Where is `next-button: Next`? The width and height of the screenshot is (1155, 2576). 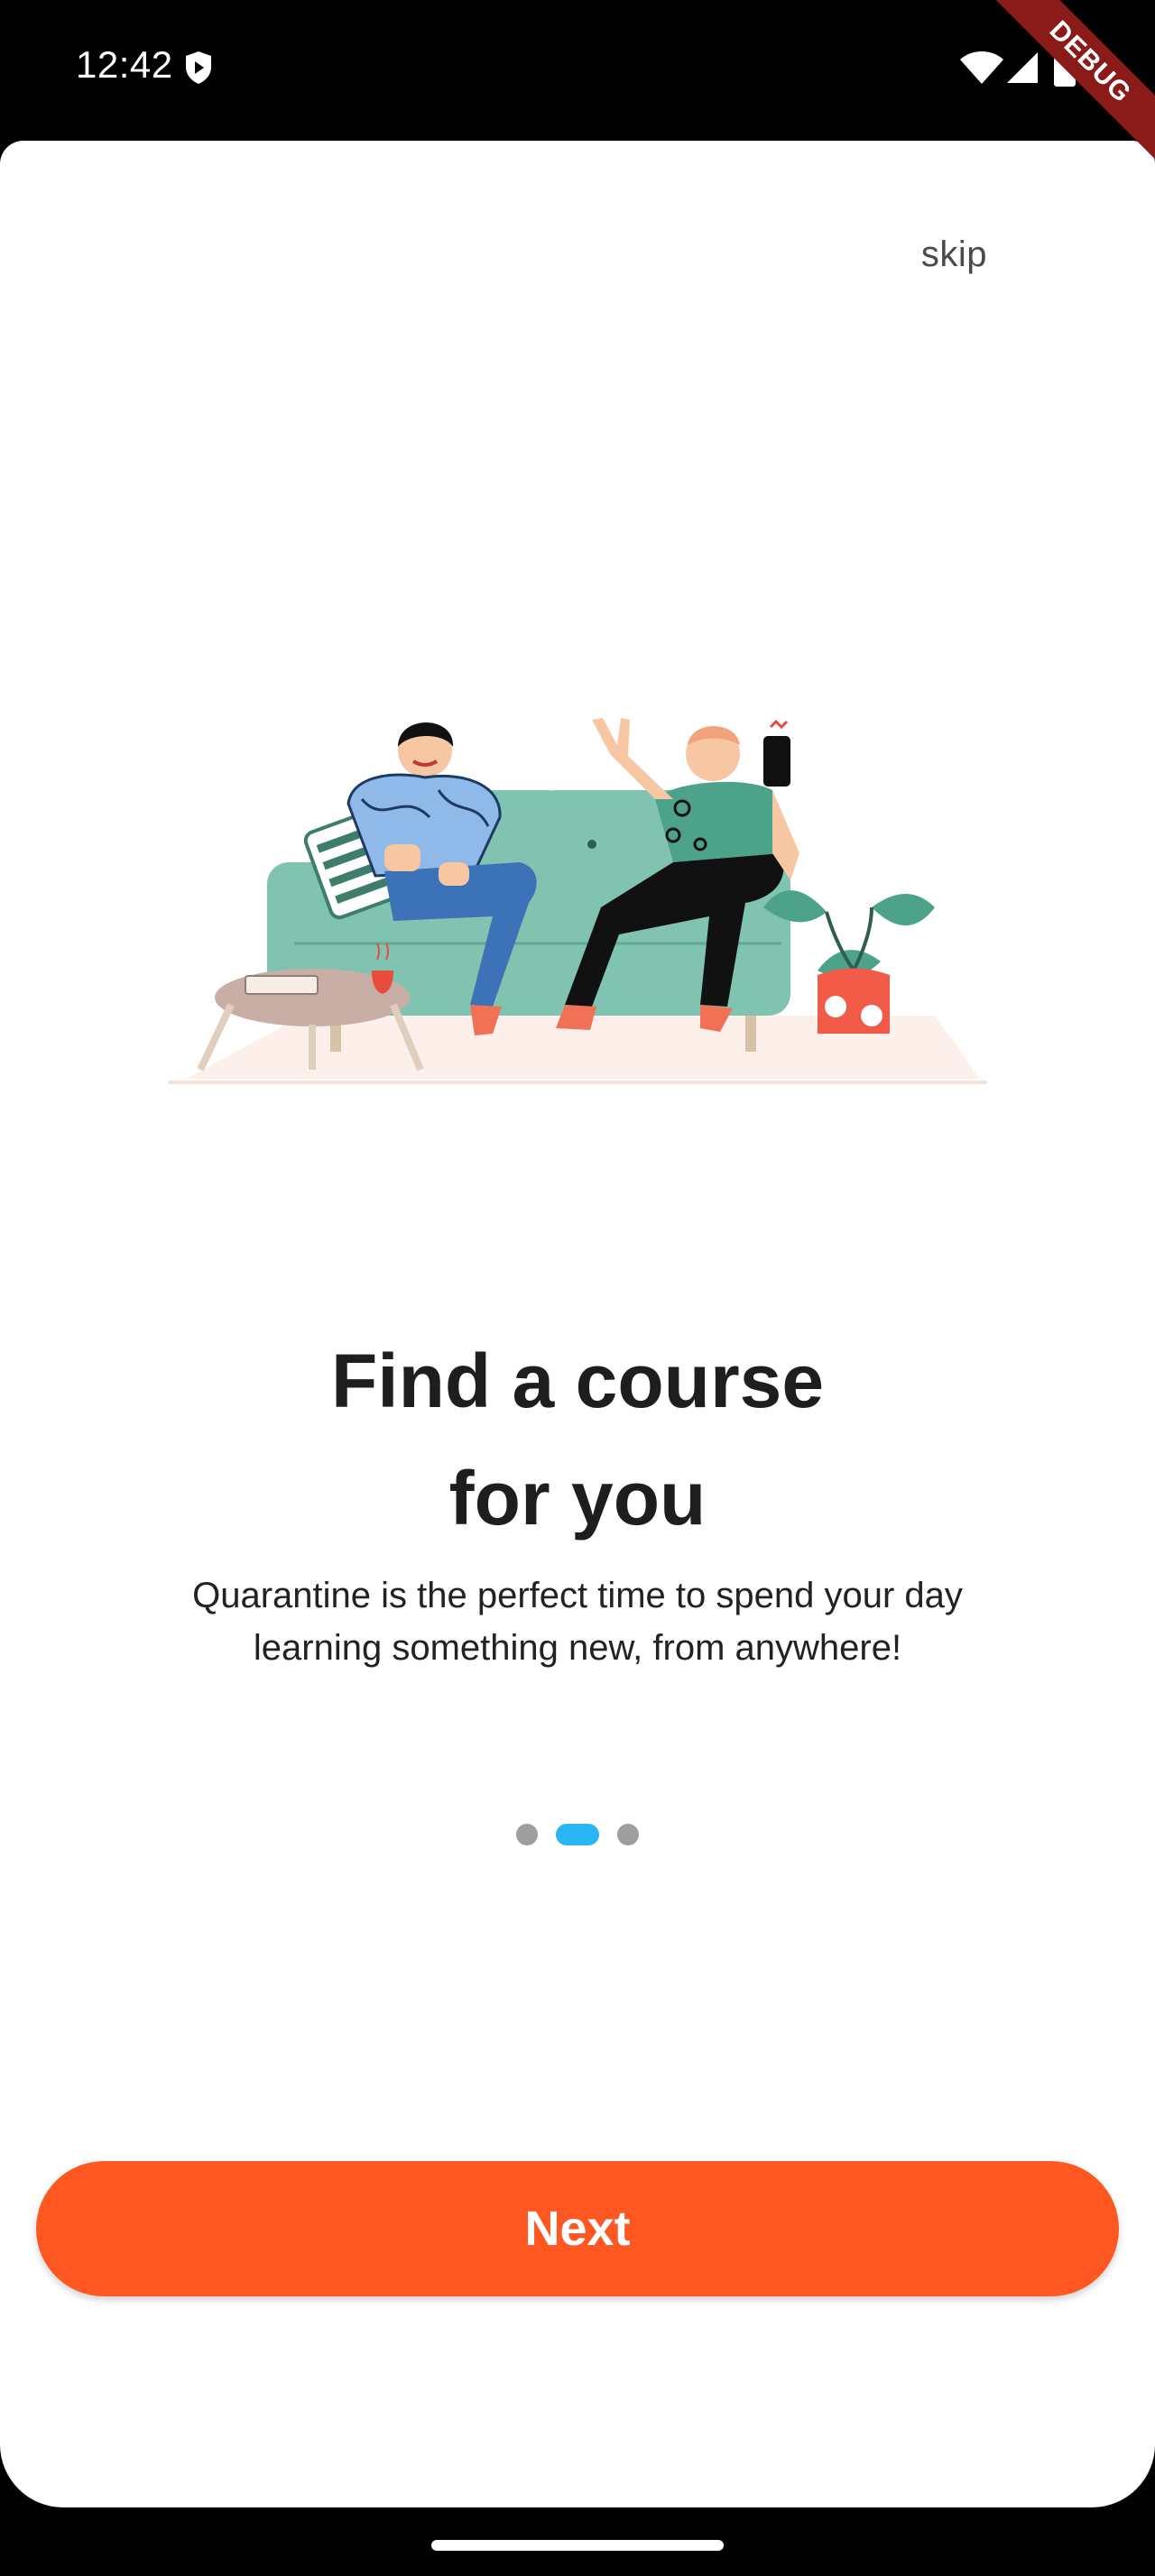
next-button: Next is located at coordinates (577, 2229).